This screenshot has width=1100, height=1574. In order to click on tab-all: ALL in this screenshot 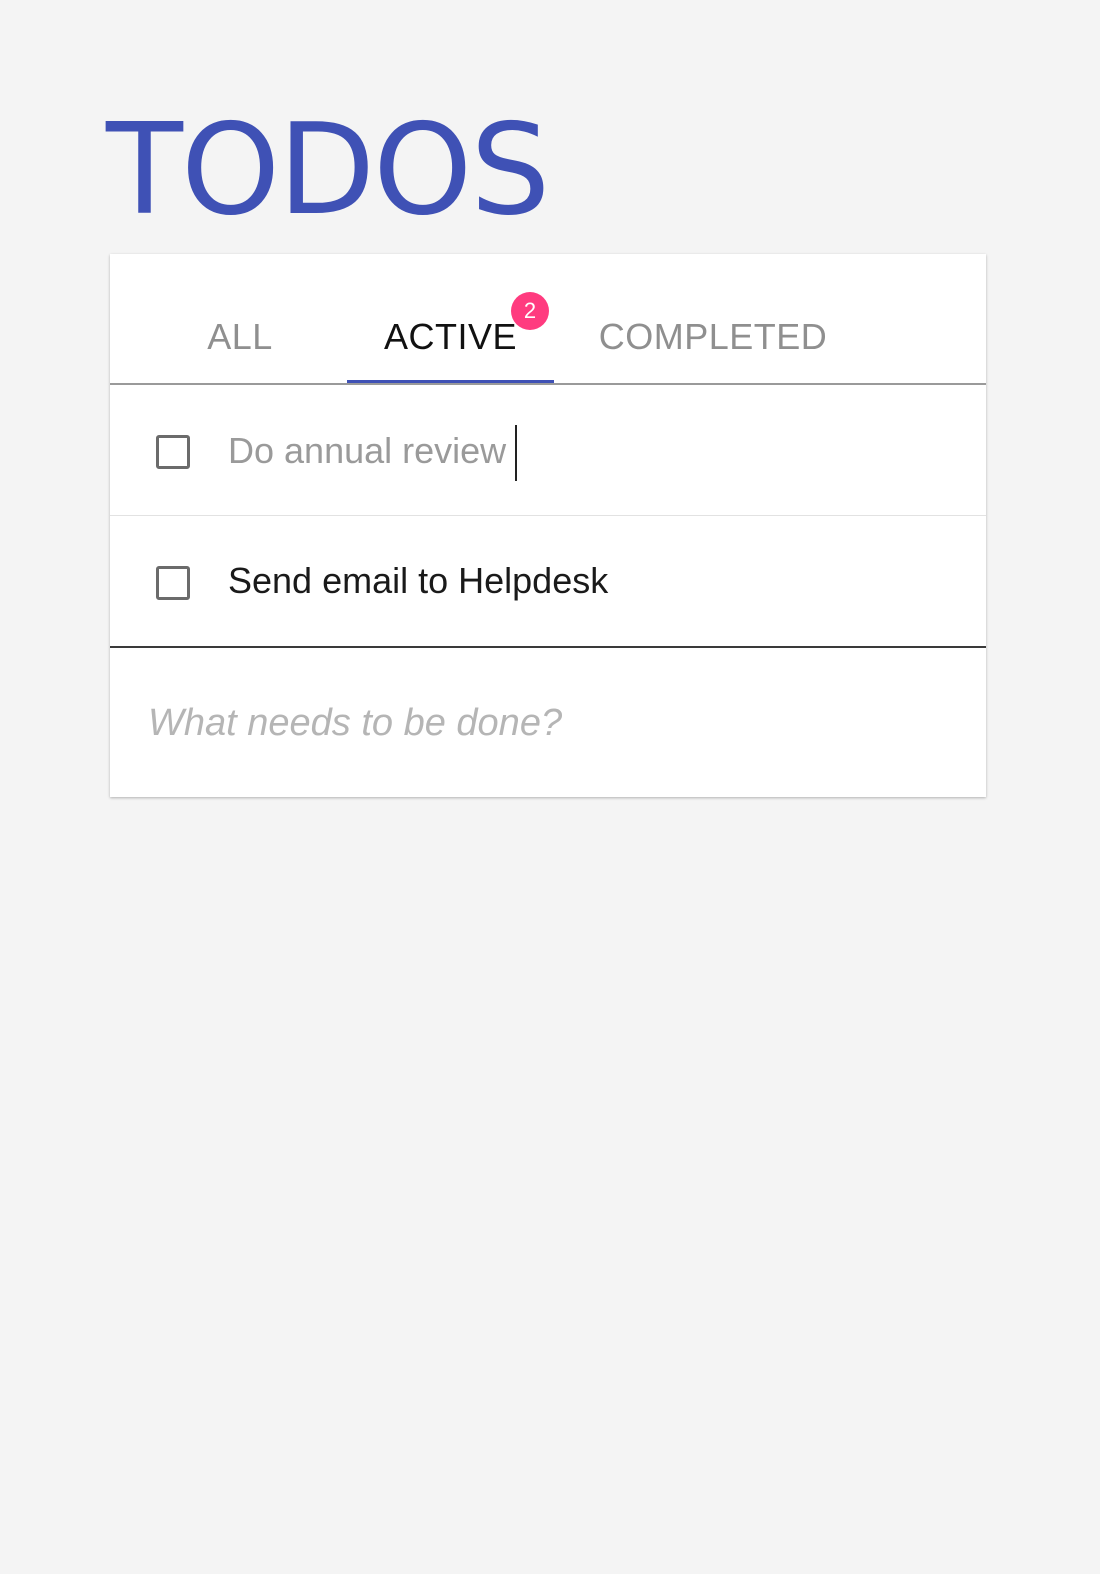, I will do `click(240, 348)`.